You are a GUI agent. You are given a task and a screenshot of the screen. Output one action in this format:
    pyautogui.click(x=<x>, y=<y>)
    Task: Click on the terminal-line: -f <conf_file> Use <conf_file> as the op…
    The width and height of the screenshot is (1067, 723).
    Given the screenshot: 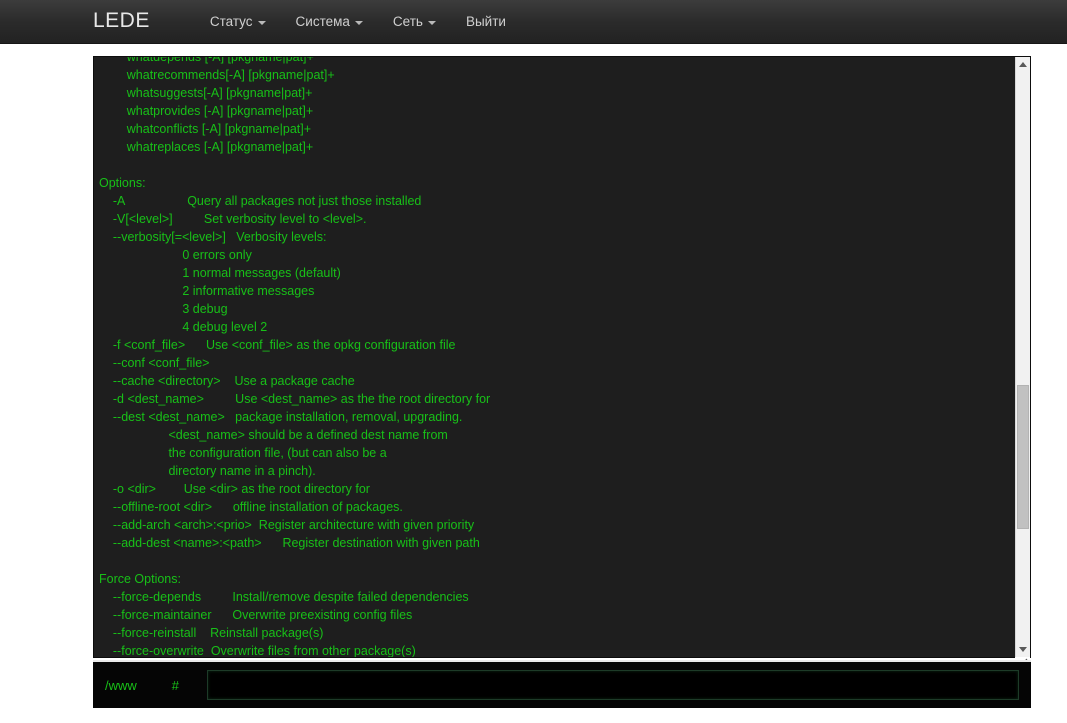 What is the action you would take?
    pyautogui.click(x=277, y=345)
    